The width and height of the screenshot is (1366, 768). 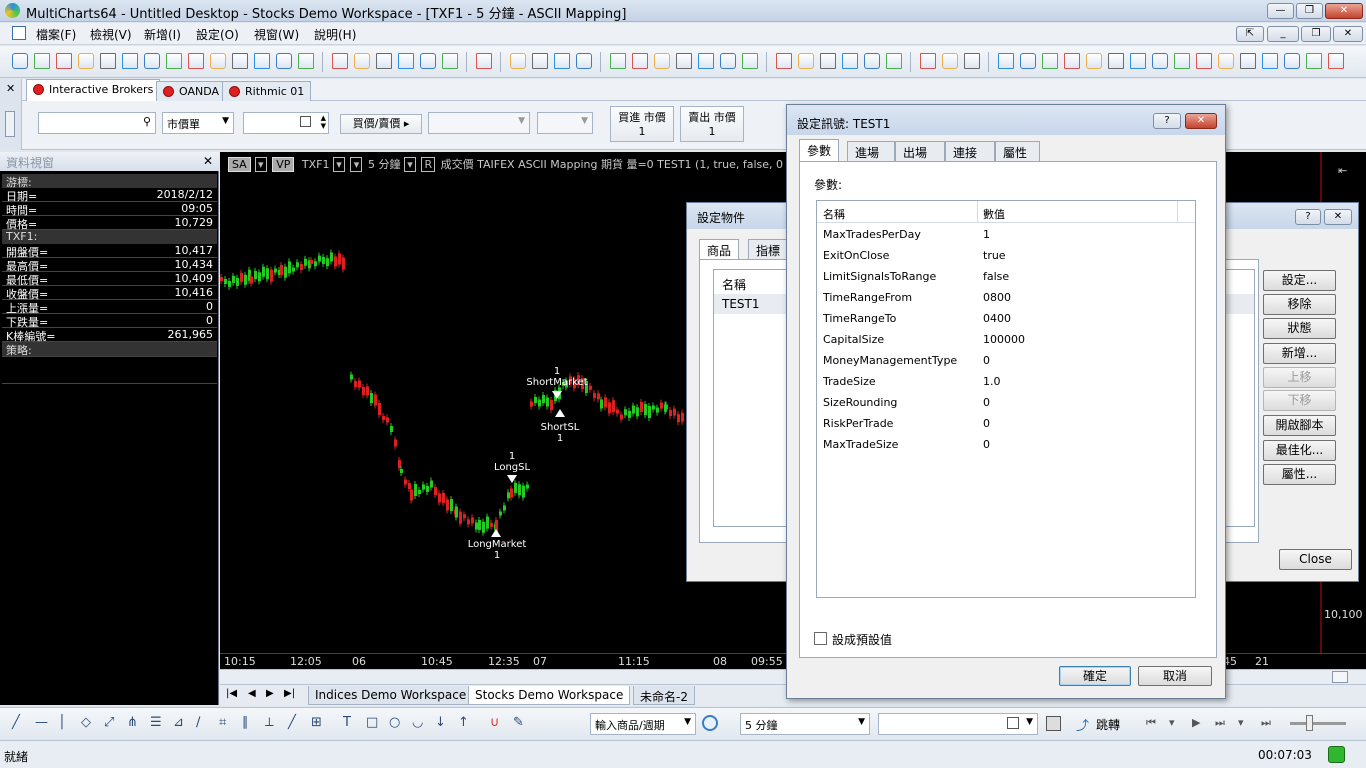 What do you see at coordinates (62, 722) in the screenshot?
I see `drawing-tool-icon: │` at bounding box center [62, 722].